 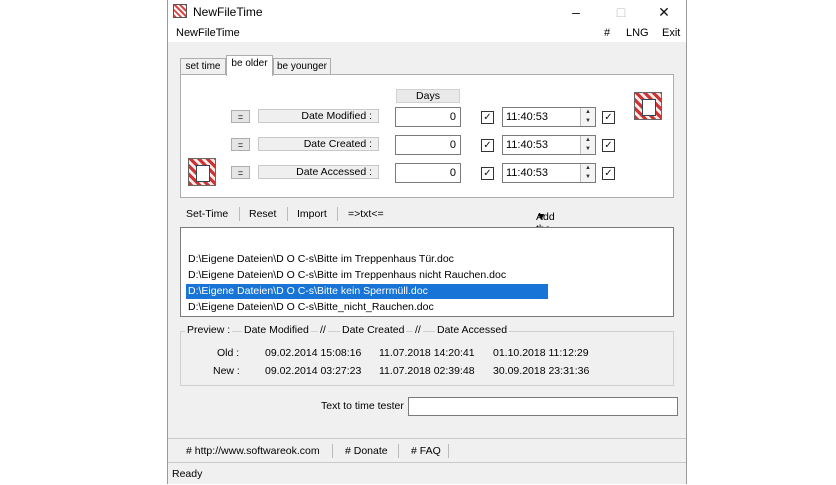 What do you see at coordinates (671, 33) in the screenshot?
I see `menu-exit: Exit` at bounding box center [671, 33].